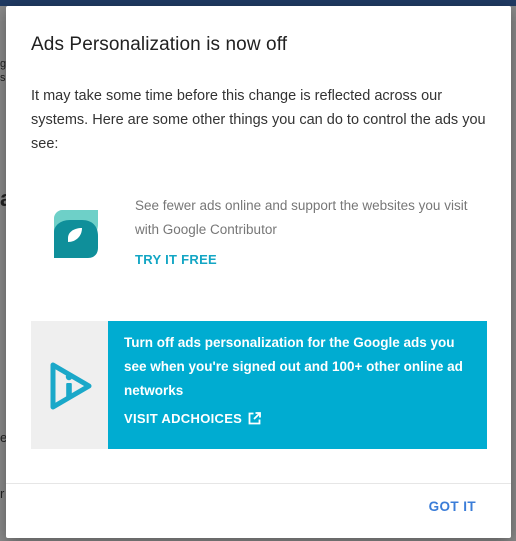  Describe the element at coordinates (255, 418) in the screenshot. I see `external-link-icon` at that location.